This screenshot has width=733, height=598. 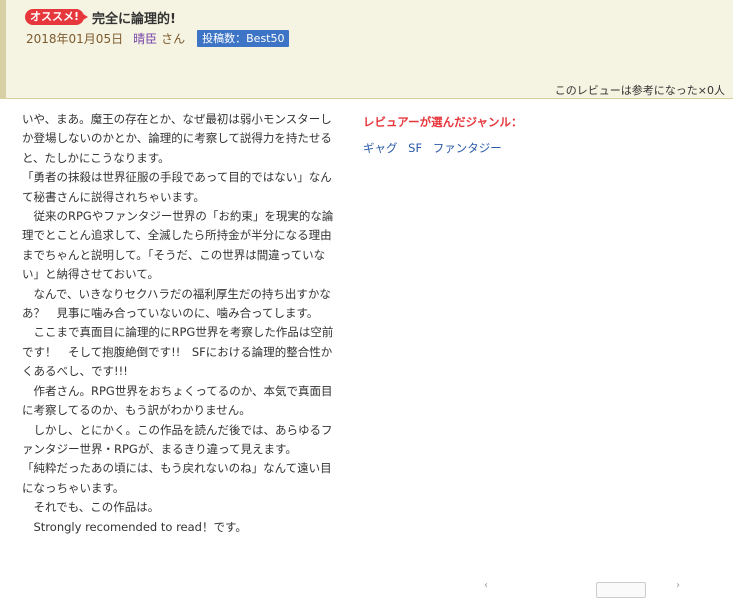 What do you see at coordinates (639, 90) in the screenshot?
I see `helpful-count: このレビューは参考になった×0人` at bounding box center [639, 90].